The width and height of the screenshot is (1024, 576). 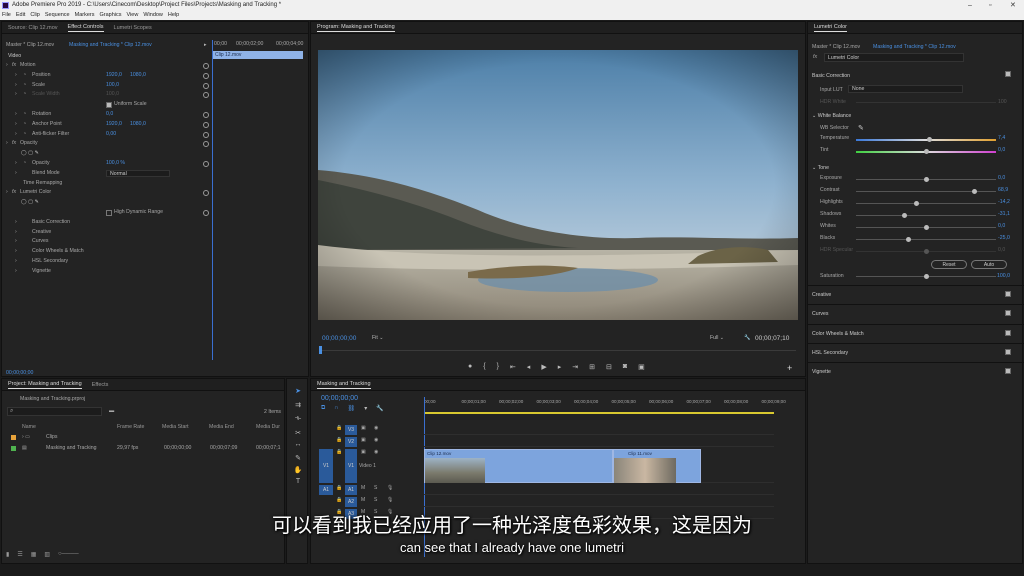 What do you see at coordinates (599, 413) in the screenshot?
I see `work-area-bar` at bounding box center [599, 413].